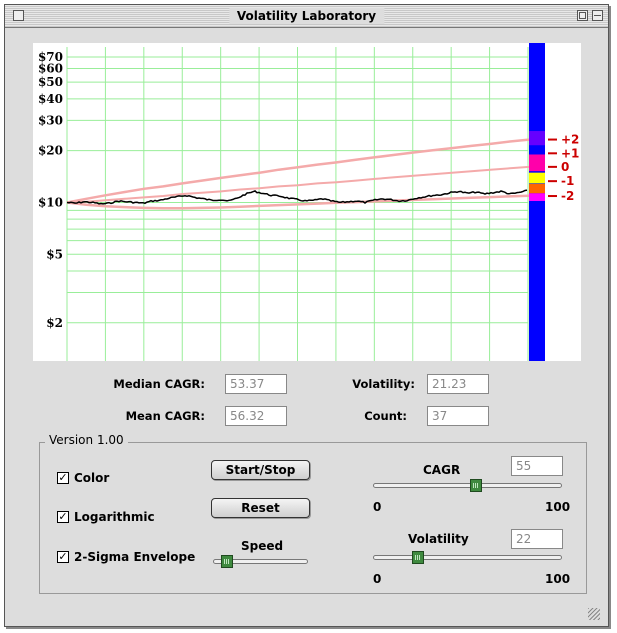 This screenshot has width=617, height=633. I want to click on level-label: +2, so click(570, 140).